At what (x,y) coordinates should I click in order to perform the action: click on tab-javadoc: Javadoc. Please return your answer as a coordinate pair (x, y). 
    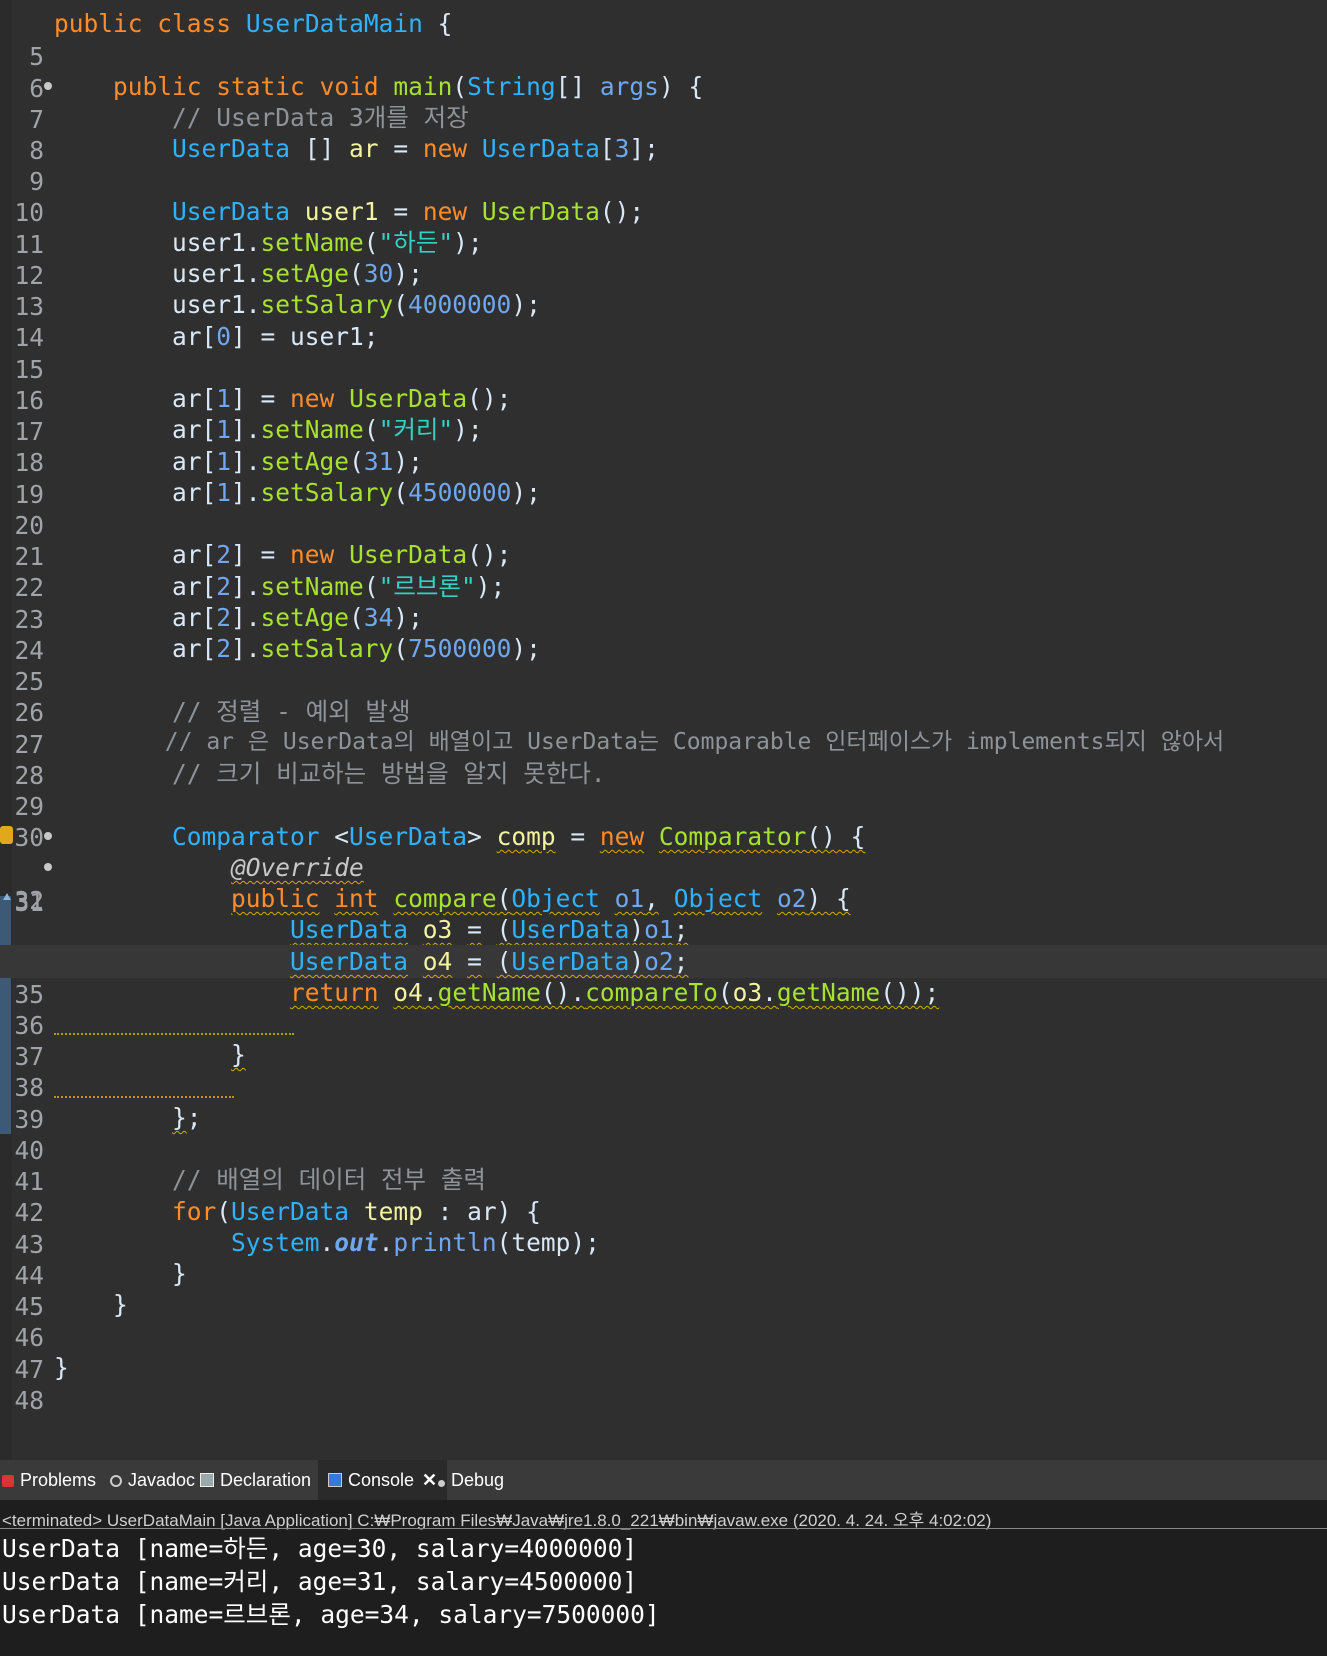
    Looking at the image, I should click on (152, 1480).